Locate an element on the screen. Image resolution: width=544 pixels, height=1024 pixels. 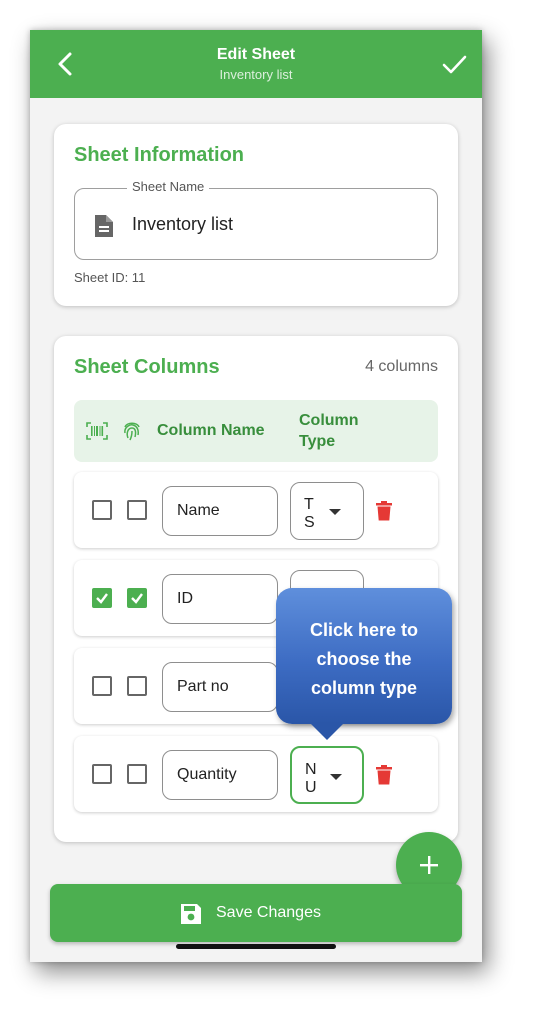
floppy-disk-icon is located at coordinates (191, 914).